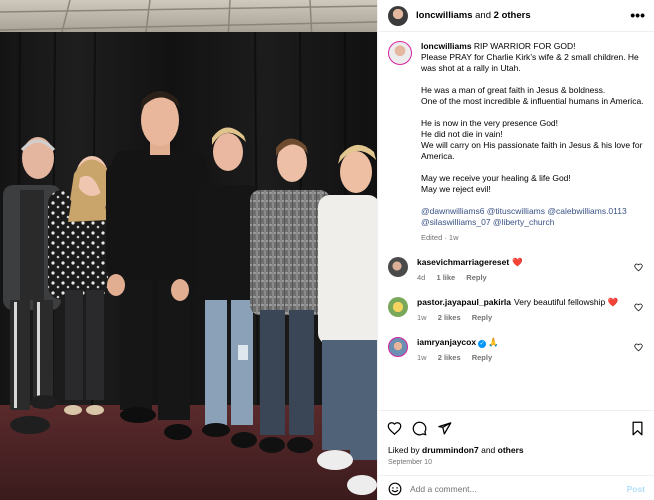 The height and width of the screenshot is (500, 654). Describe the element at coordinates (444, 428) in the screenshot. I see `share-send-icon` at that location.